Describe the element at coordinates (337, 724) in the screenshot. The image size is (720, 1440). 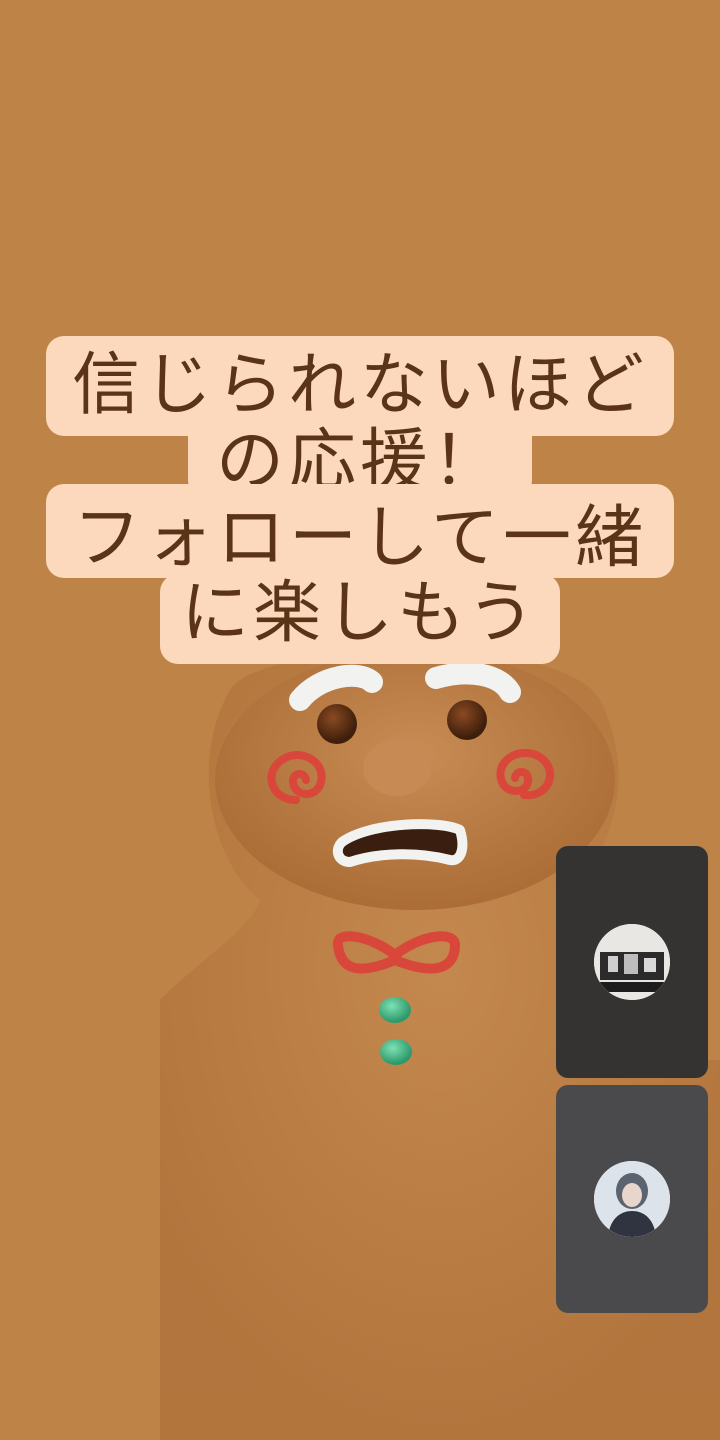
I see `left-eye` at that location.